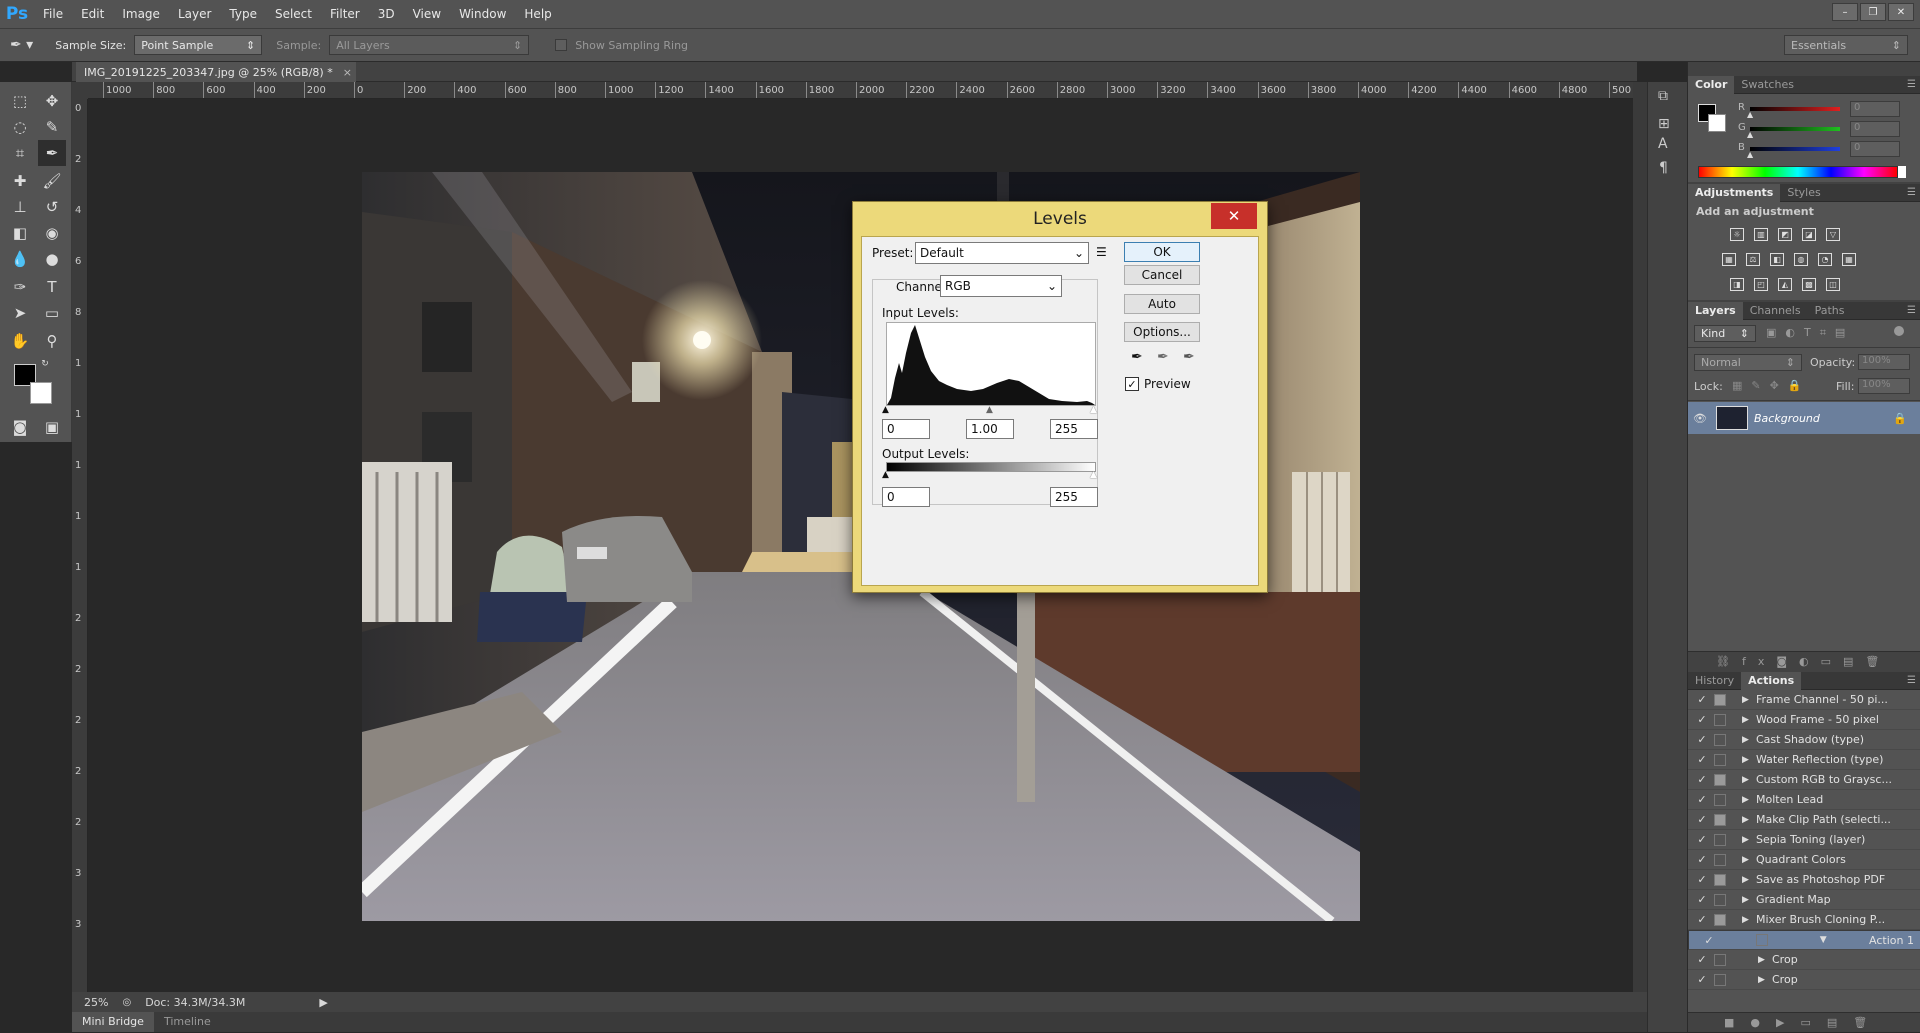 Image resolution: width=1920 pixels, height=1033 pixels. I want to click on screen-mode-icon: ▣, so click(52, 427).